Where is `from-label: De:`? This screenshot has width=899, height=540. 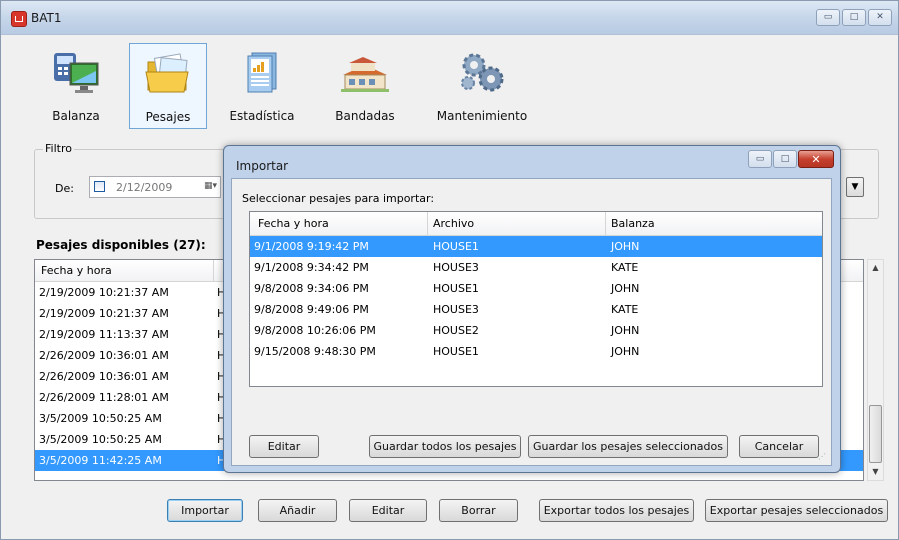 from-label: De: is located at coordinates (64, 188).